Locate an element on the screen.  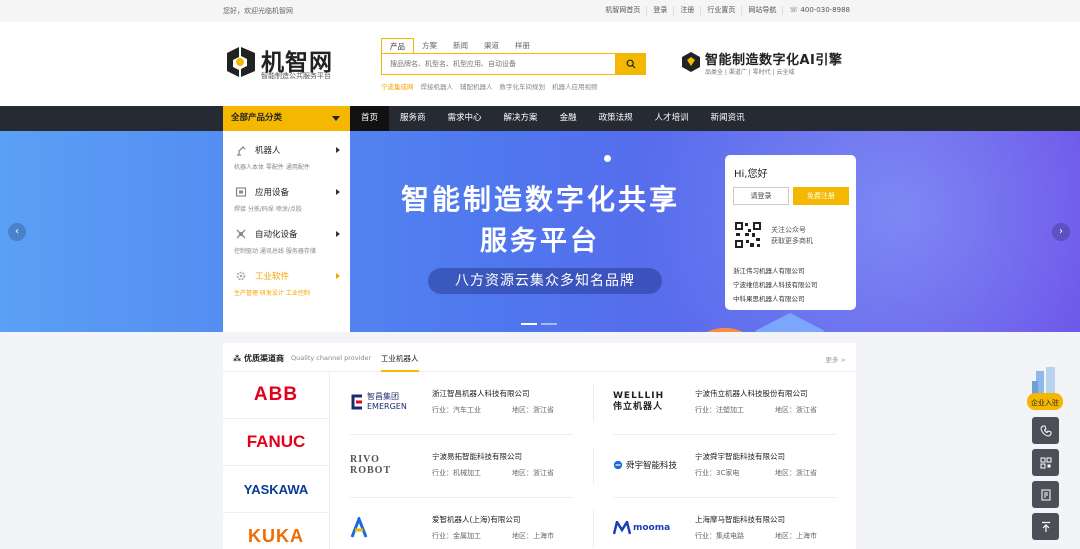
company-meta: 行业：集成电路 地区：上海市 is located at coordinates (756, 536).